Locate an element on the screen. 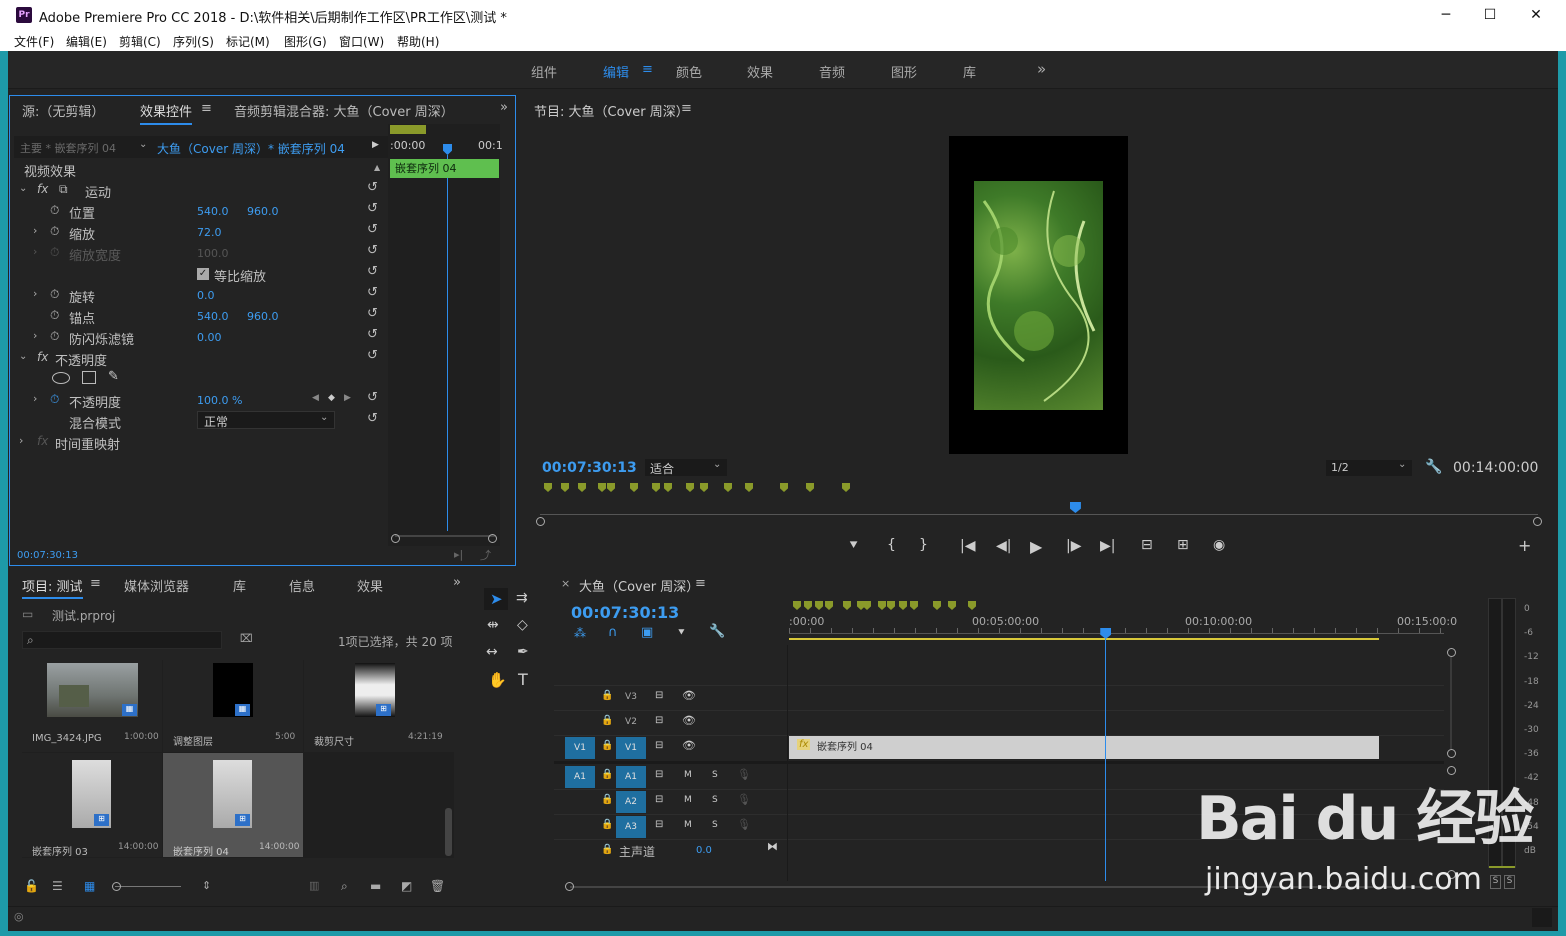 This screenshot has width=1566, height=936. reset-motion-icon: ↺ is located at coordinates (372, 187).